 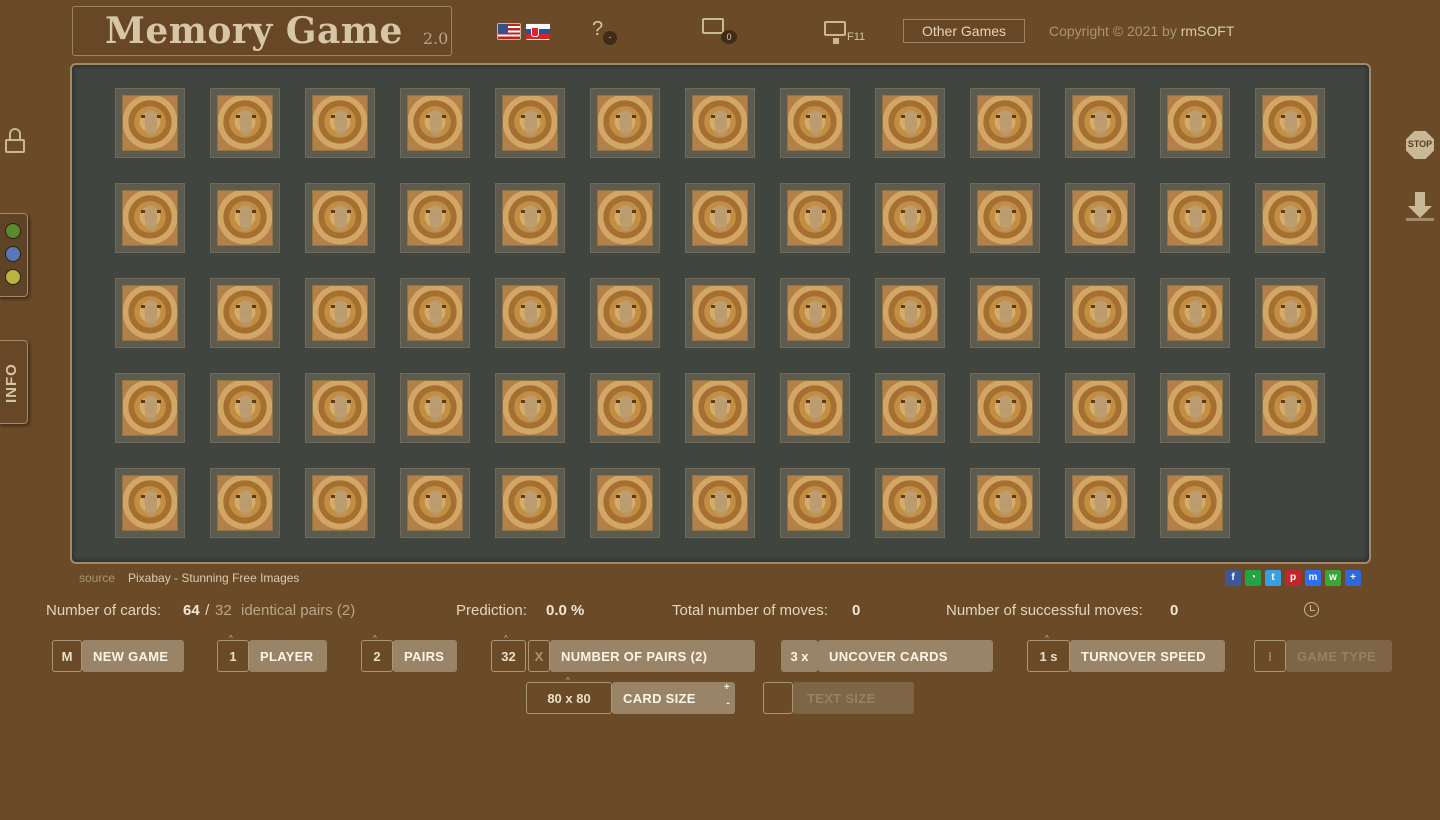 What do you see at coordinates (375, 638) in the screenshot?
I see `pairs-up-caret: ^` at bounding box center [375, 638].